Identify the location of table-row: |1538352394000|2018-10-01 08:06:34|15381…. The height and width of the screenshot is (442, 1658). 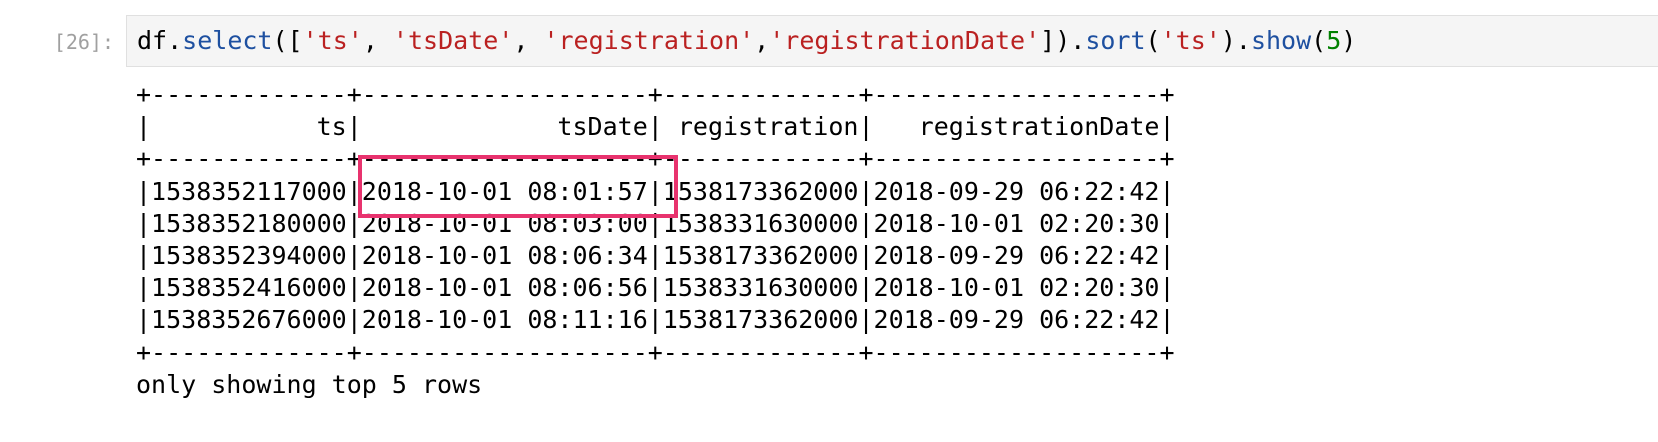
(655, 256).